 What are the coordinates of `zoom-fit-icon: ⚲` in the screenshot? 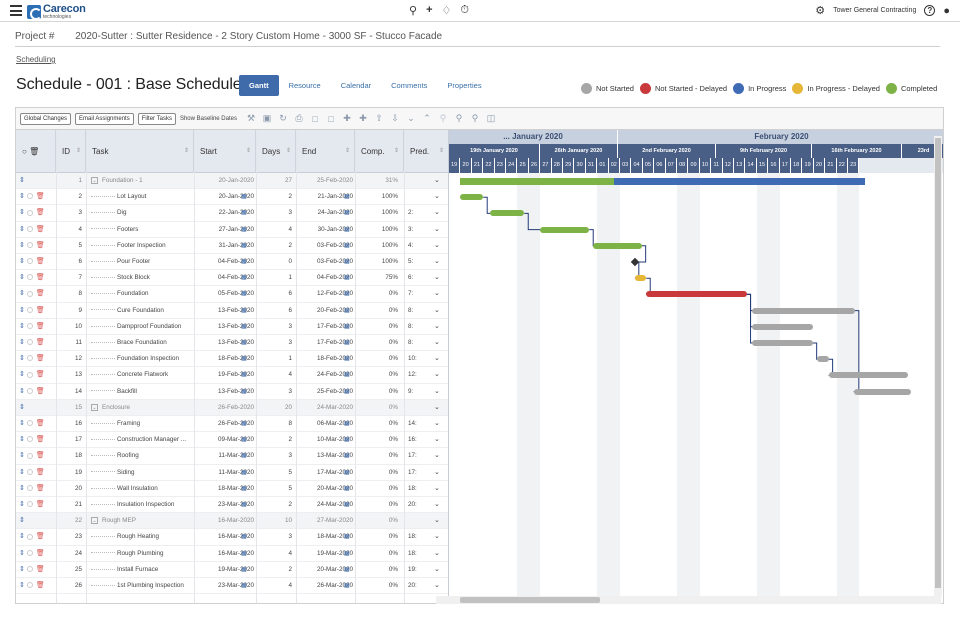 It's located at (475, 118).